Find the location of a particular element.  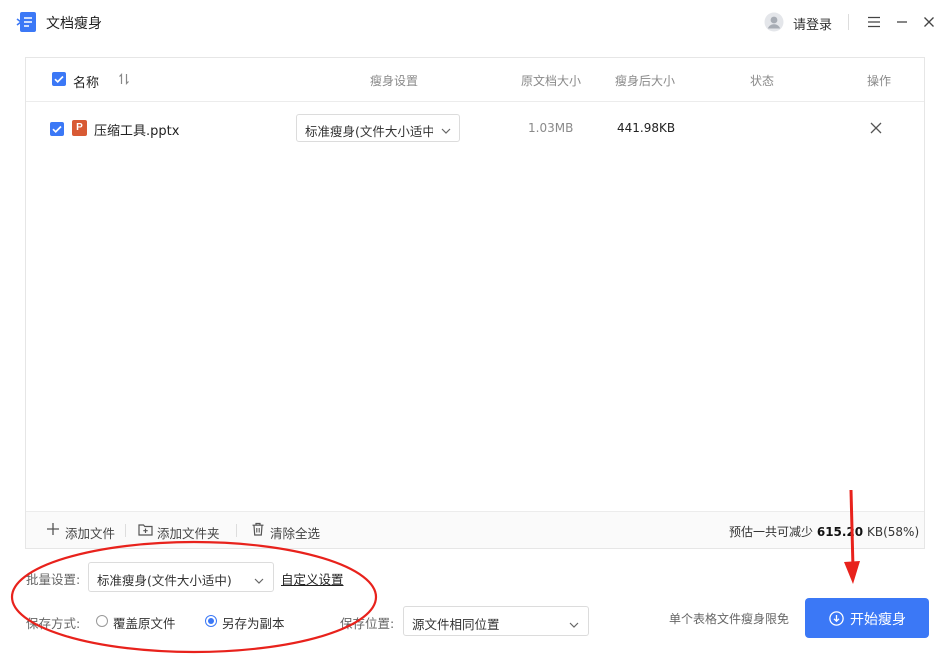

column-header-original-size: 原文档大小 is located at coordinates (551, 81).